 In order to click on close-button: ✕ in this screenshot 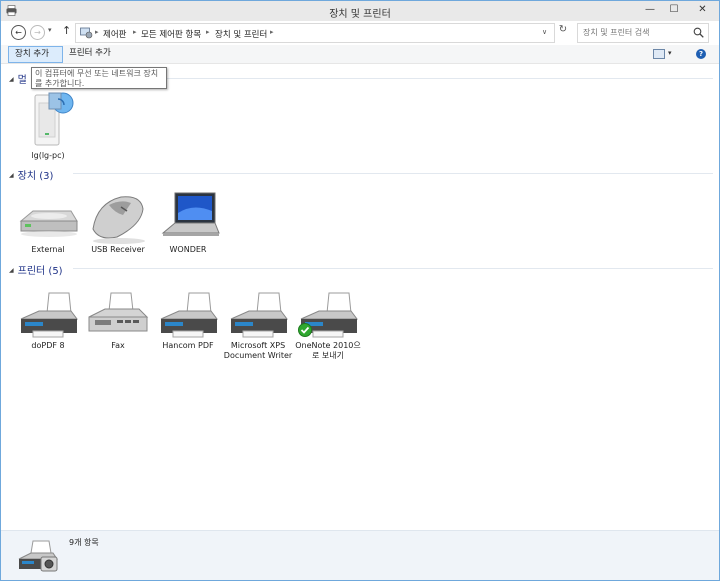, I will do `click(702, 10)`.